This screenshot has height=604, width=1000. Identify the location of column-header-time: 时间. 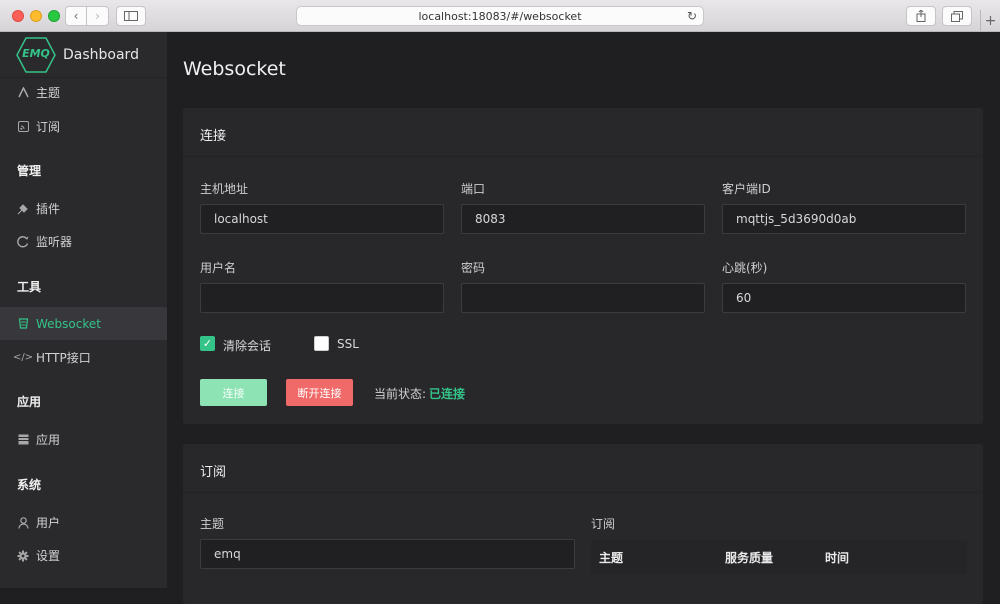
(837, 557).